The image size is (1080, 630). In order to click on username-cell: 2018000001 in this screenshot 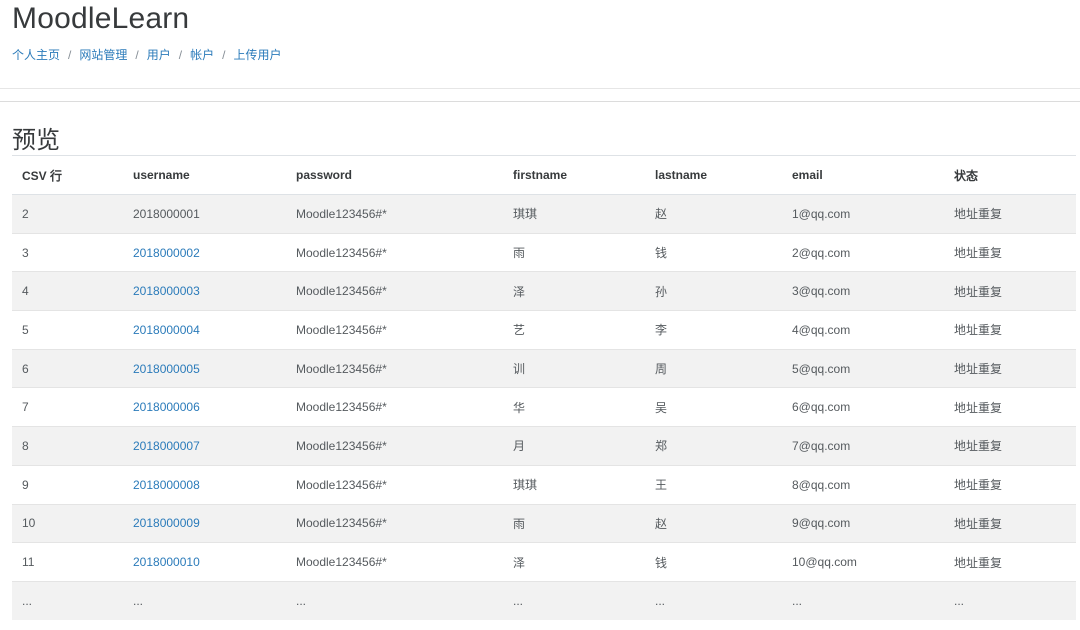, I will do `click(204, 214)`.